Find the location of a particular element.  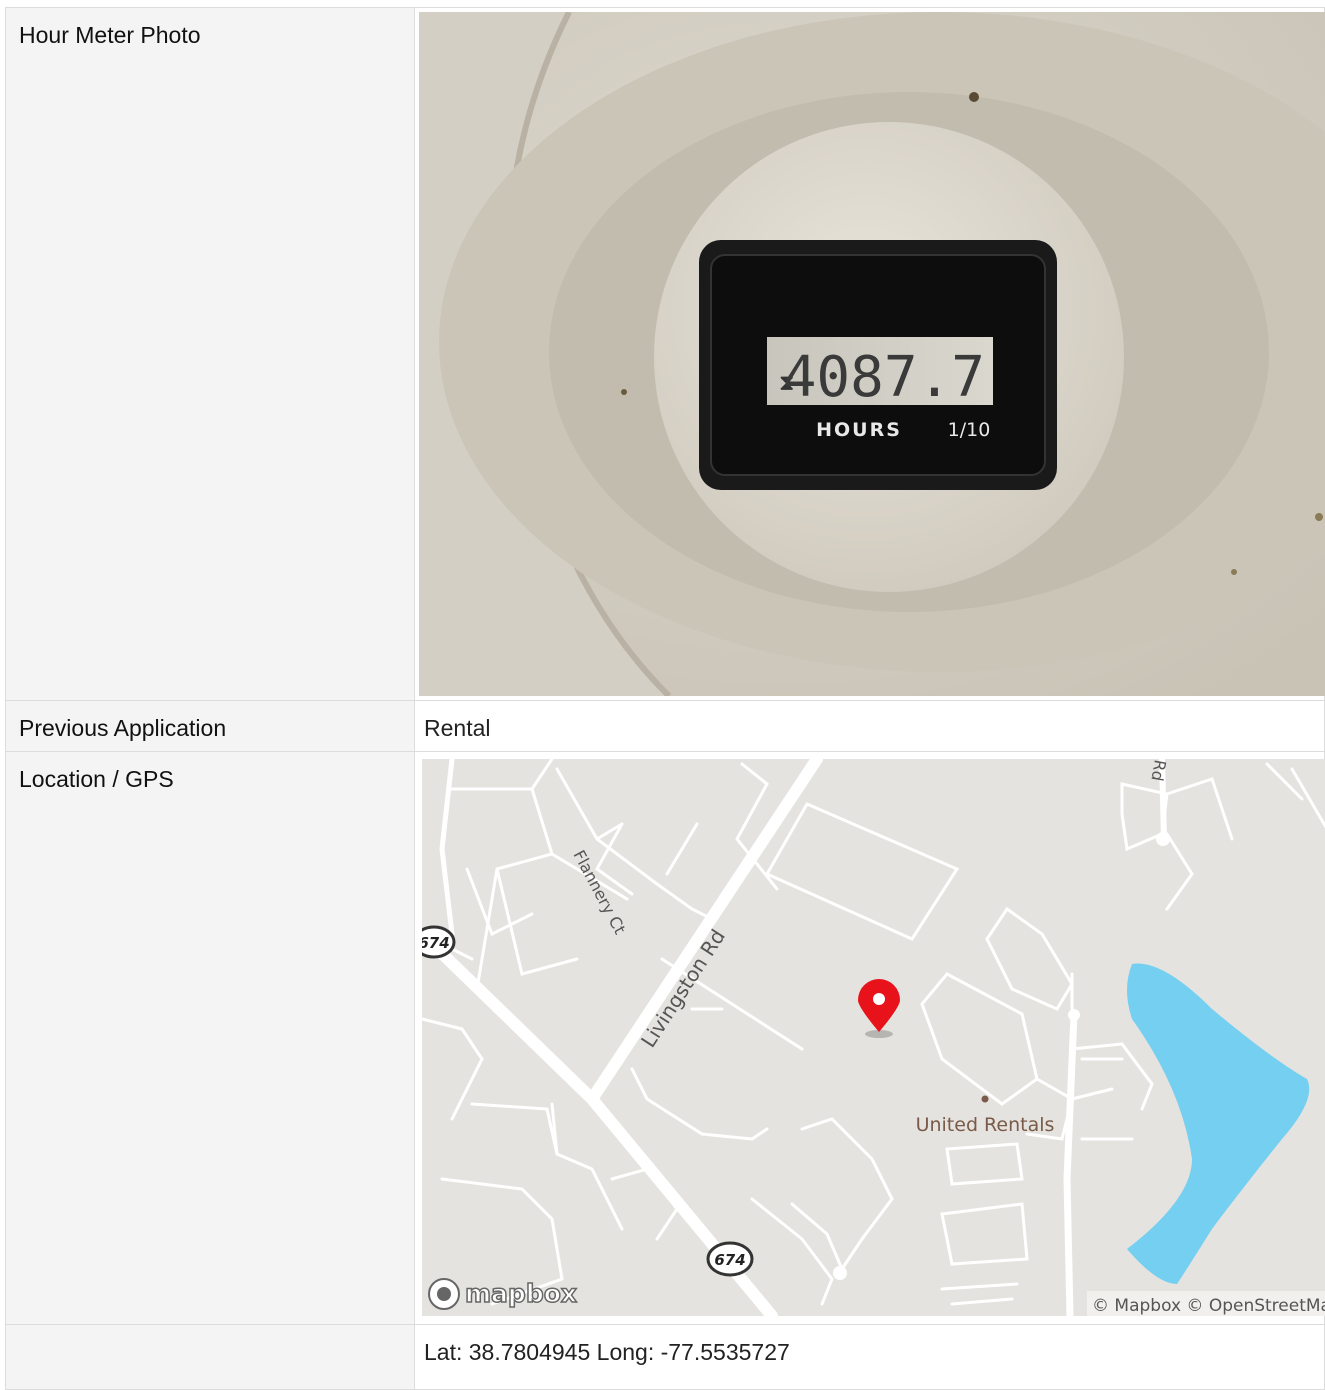

label-location-gps: Location / GPS is located at coordinates (210, 1038).